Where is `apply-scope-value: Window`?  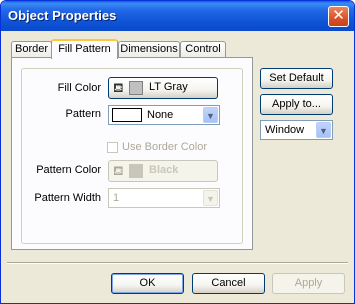
apply-scope-value: Window is located at coordinates (285, 130).